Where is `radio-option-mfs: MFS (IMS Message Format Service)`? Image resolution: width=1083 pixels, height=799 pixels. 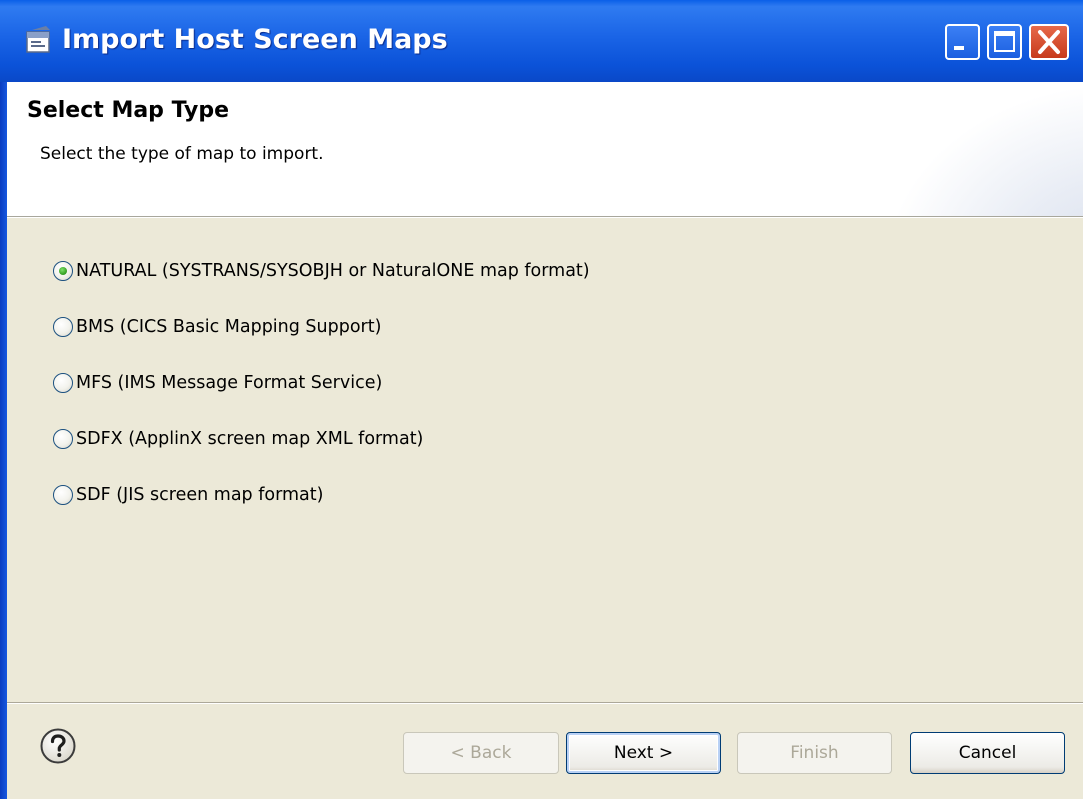
radio-option-mfs: MFS (IMS Message Format Service) is located at coordinates (217, 383).